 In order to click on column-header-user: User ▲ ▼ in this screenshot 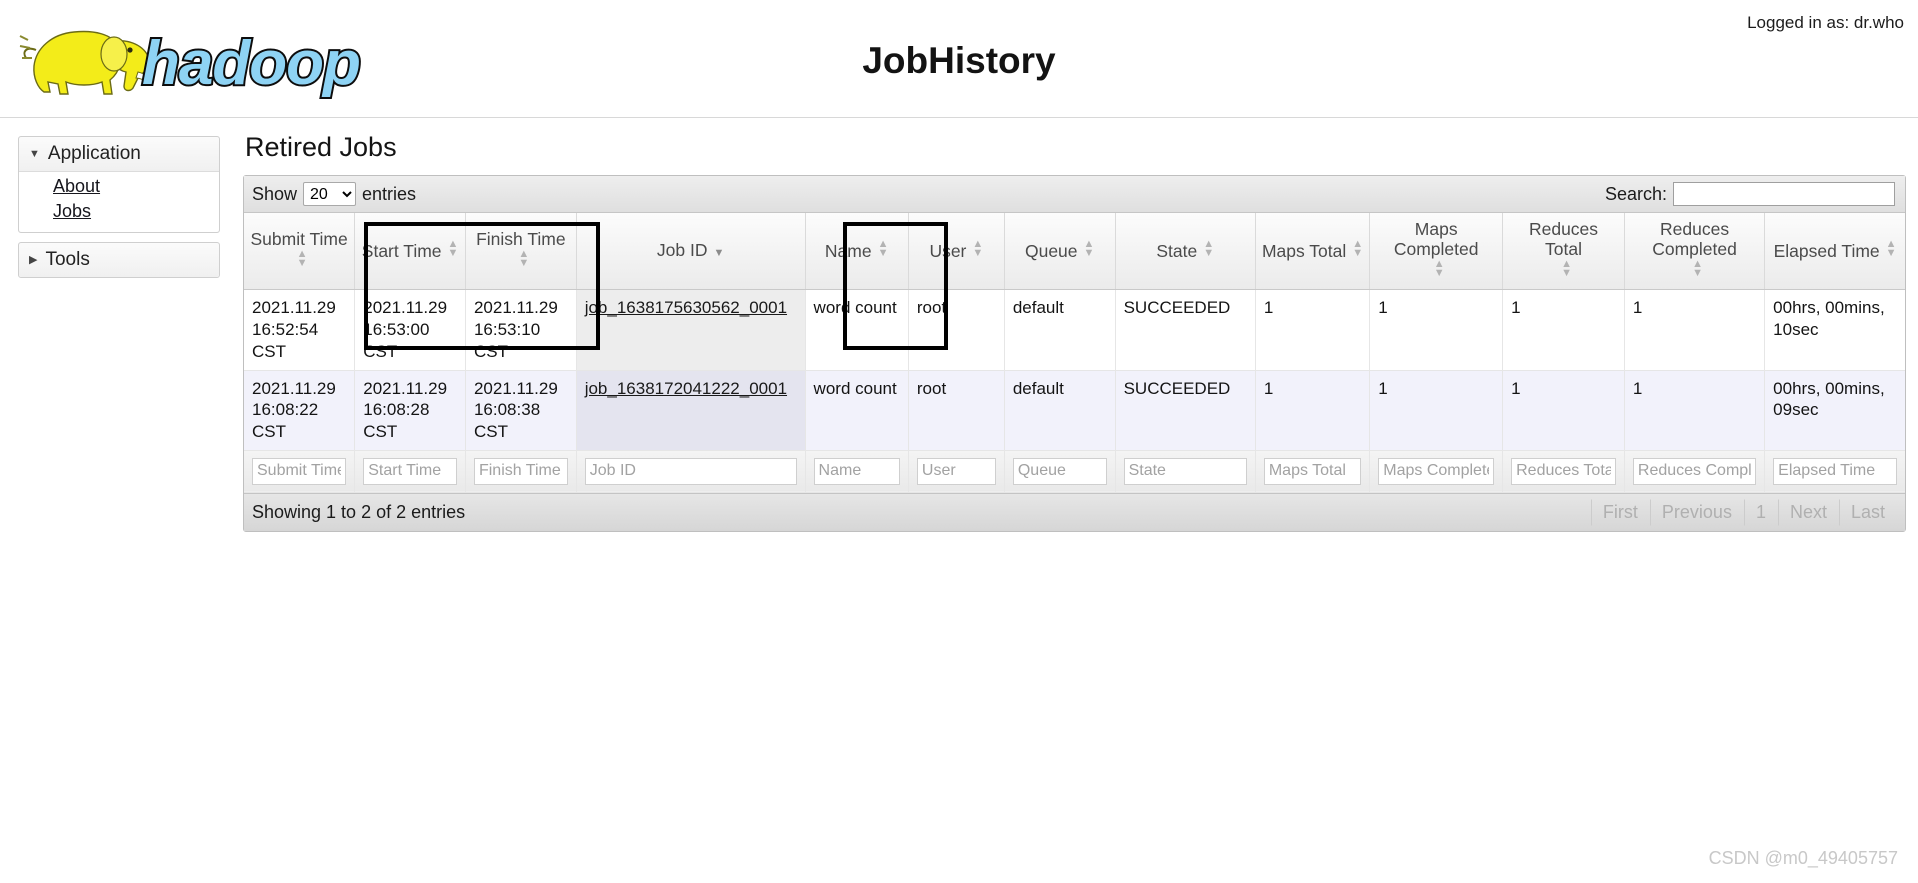, I will do `click(956, 252)`.